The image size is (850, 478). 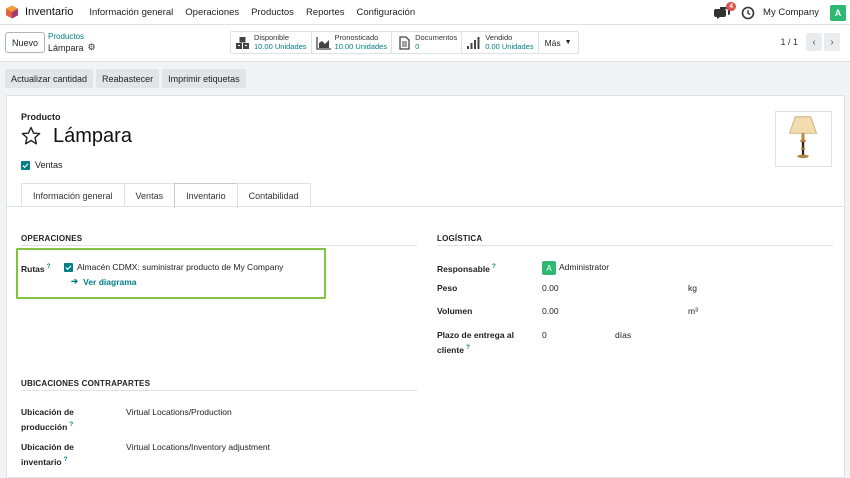 I want to click on product-image, so click(x=803, y=139).